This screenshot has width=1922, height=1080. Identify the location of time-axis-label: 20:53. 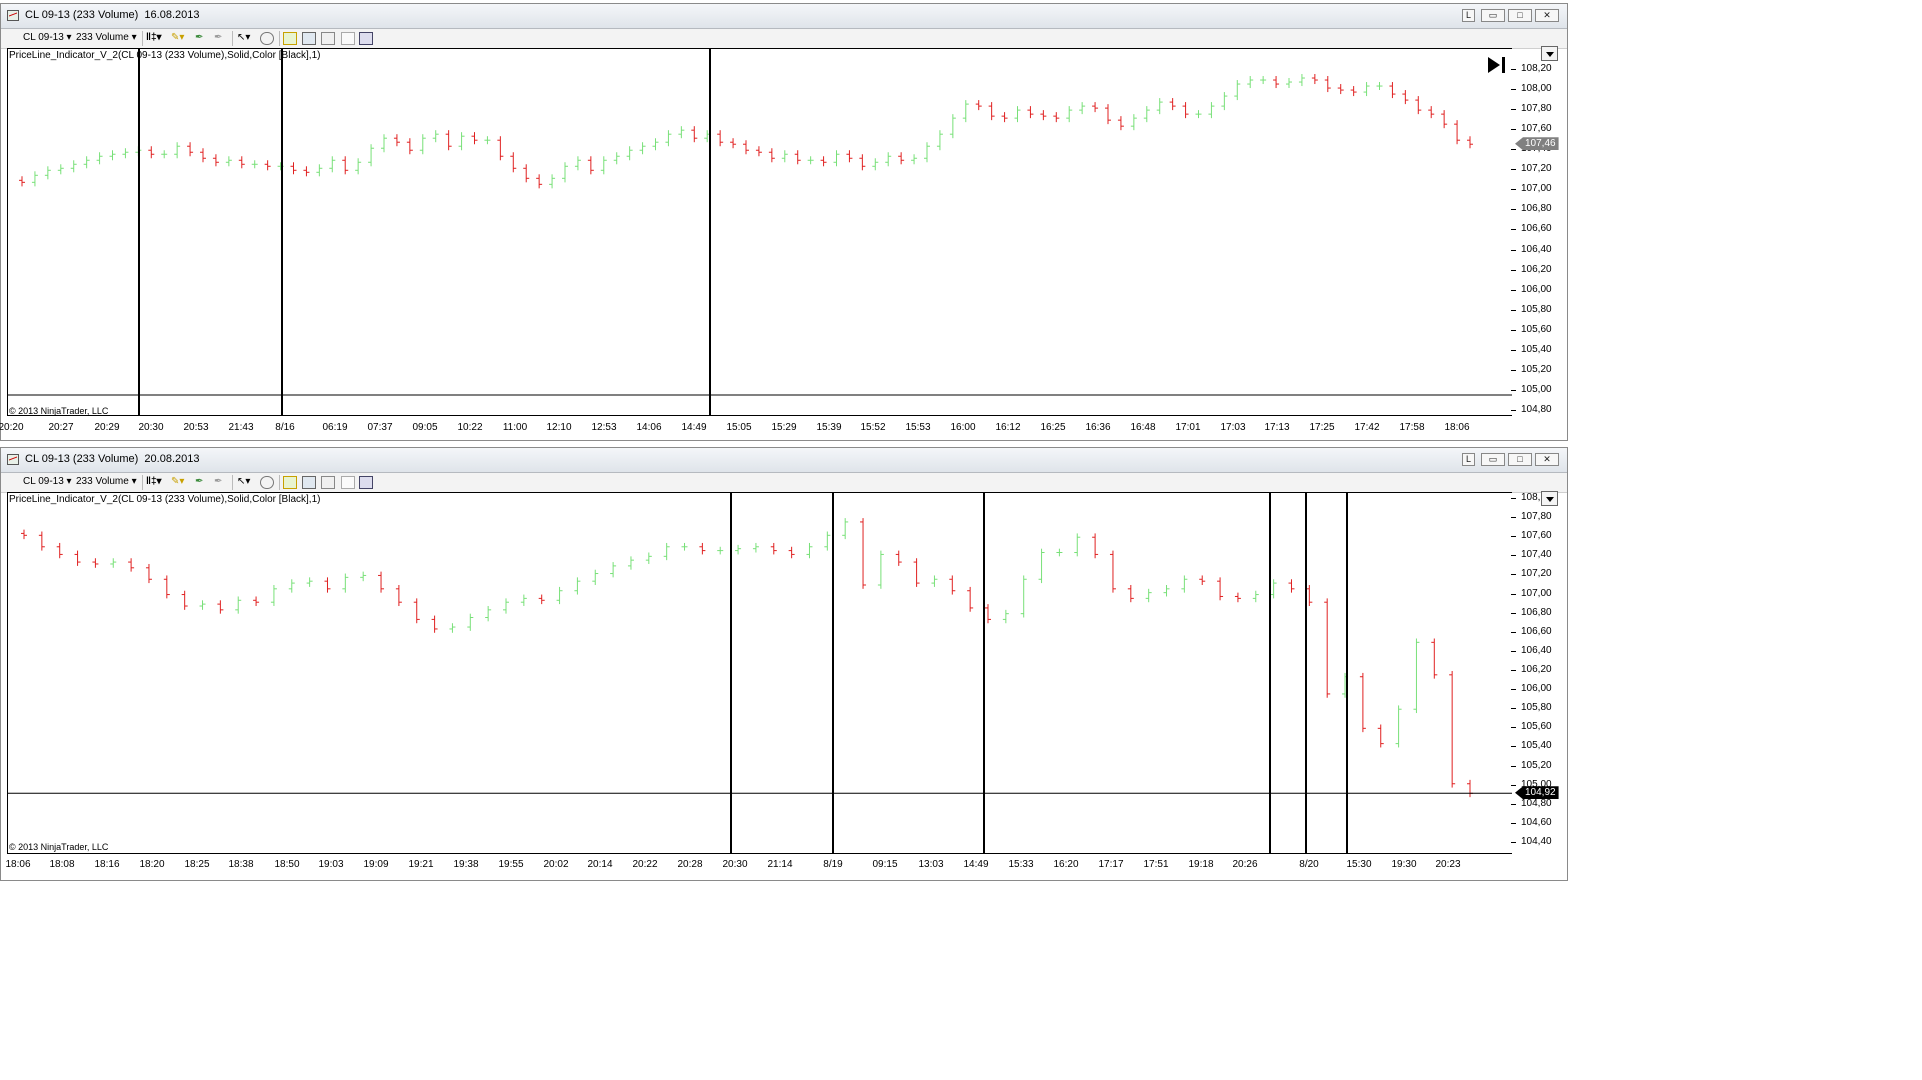
(196, 427).